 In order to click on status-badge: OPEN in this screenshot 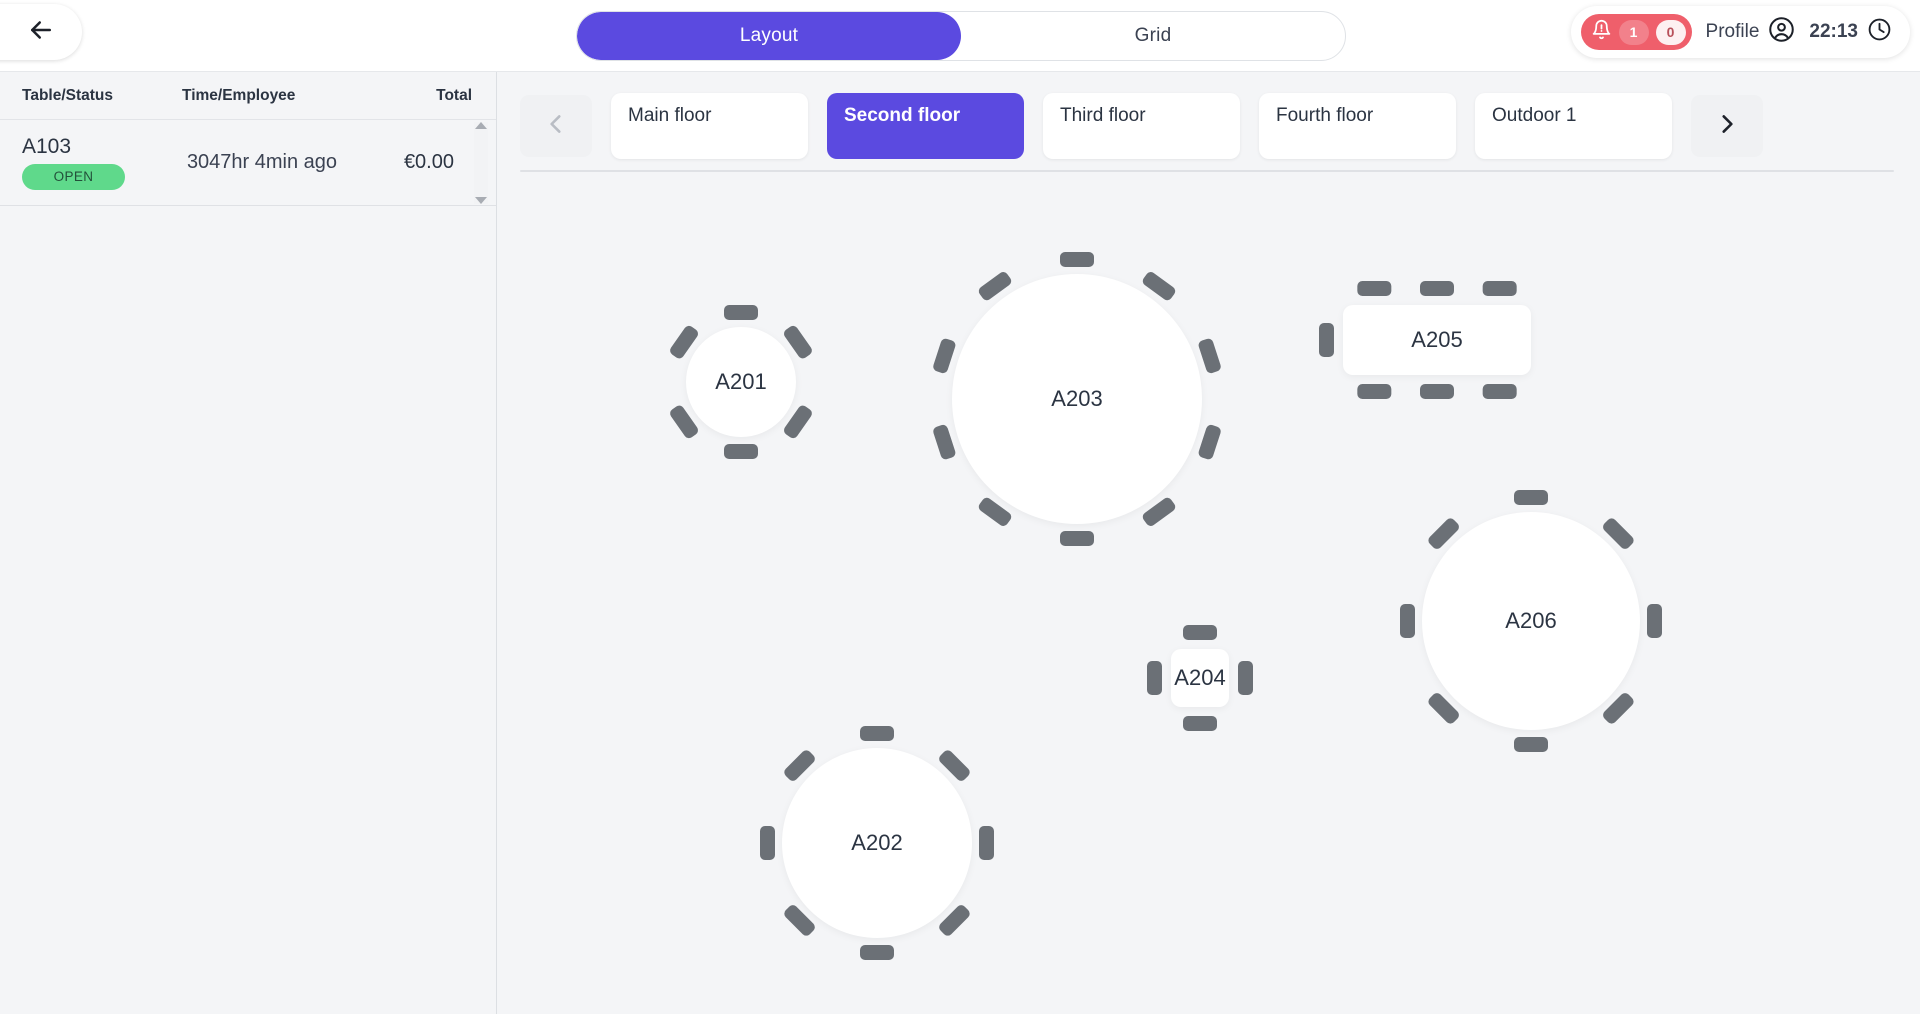, I will do `click(73, 176)`.